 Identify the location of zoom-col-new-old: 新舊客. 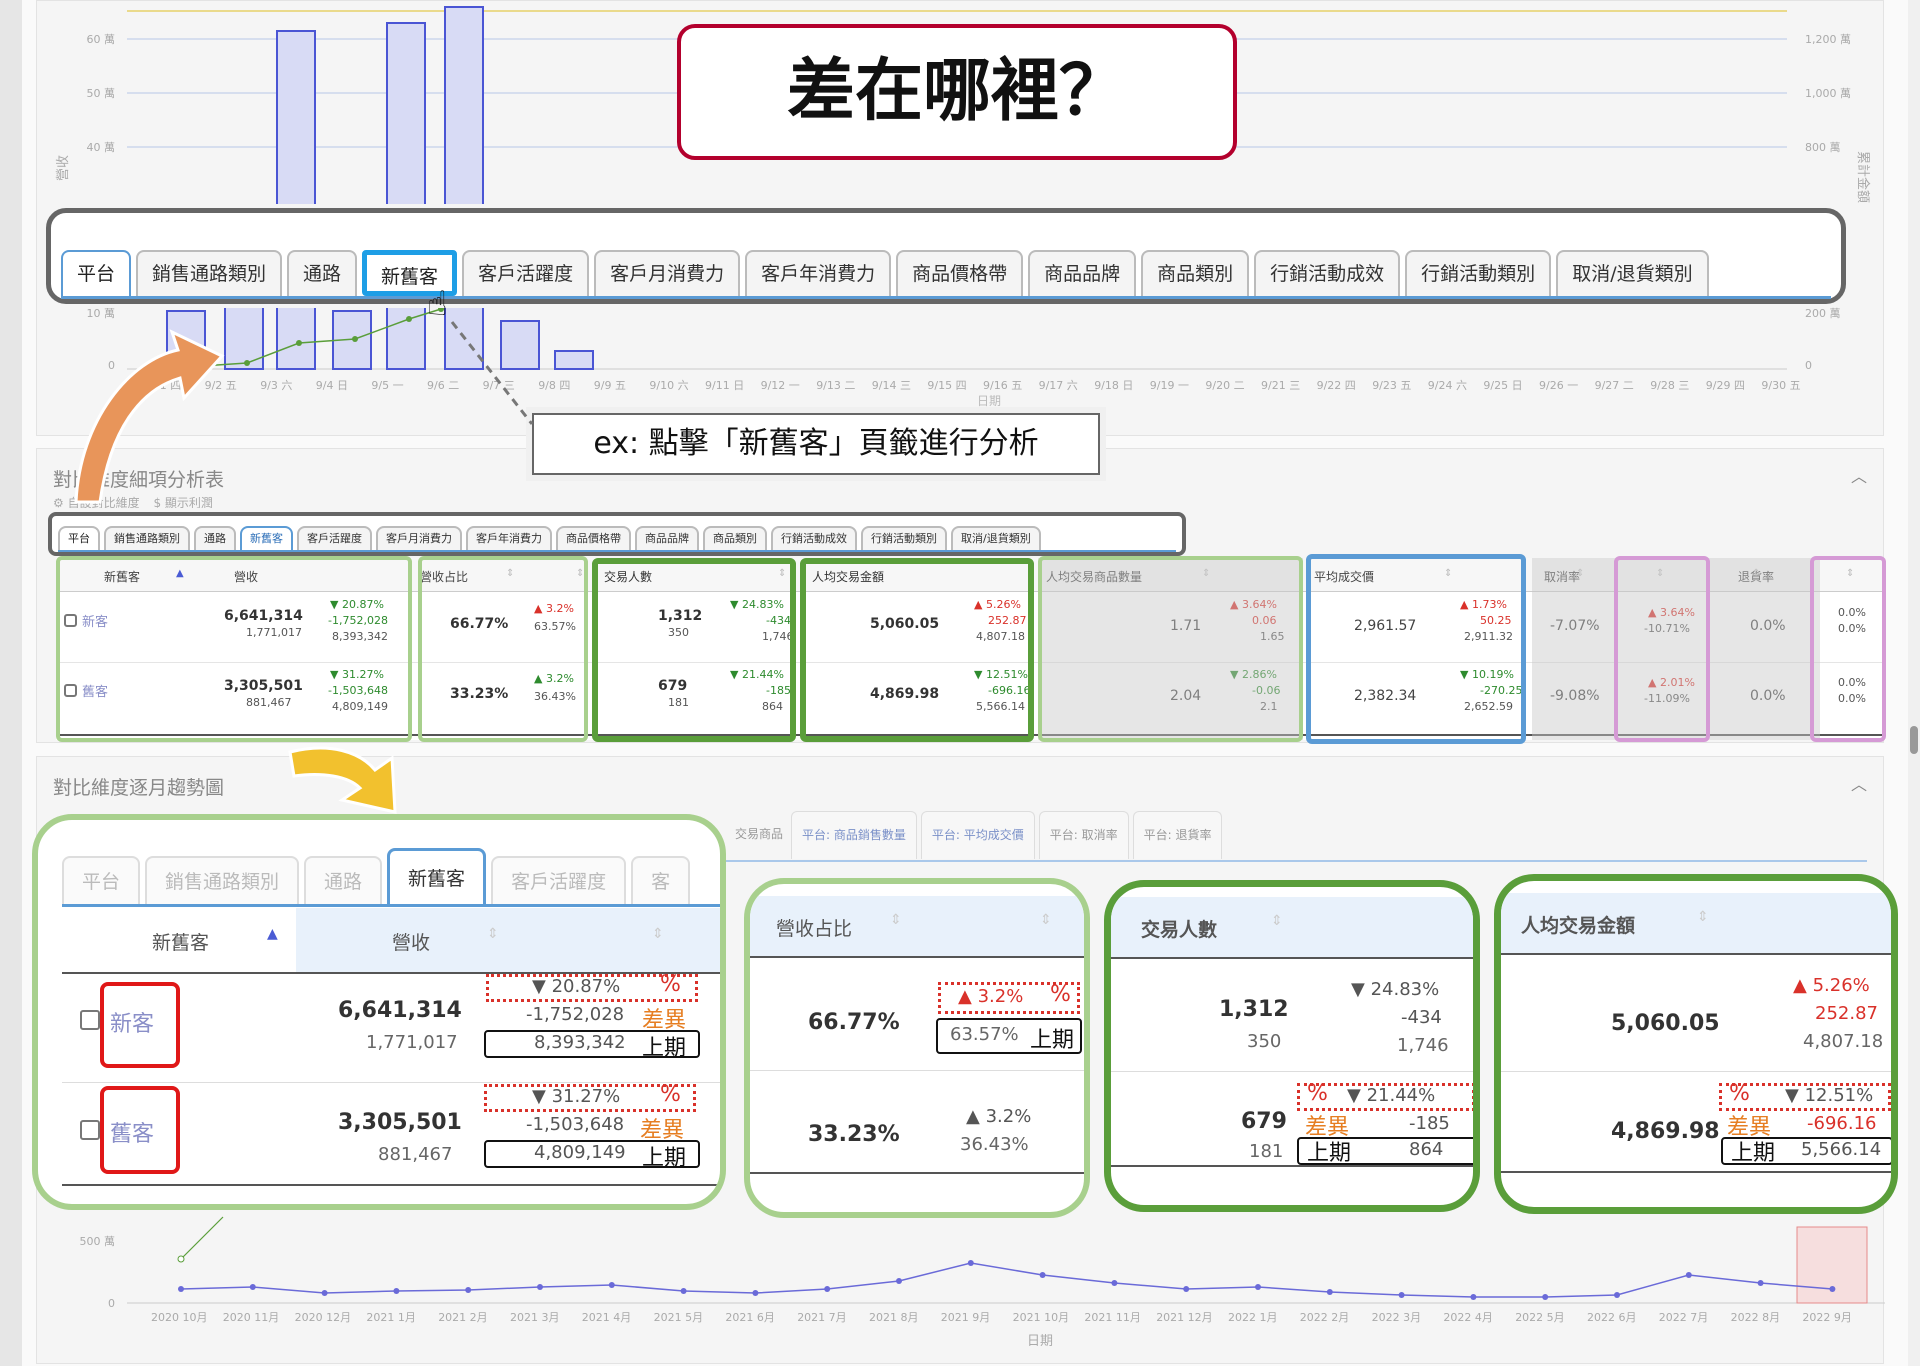
(181, 943).